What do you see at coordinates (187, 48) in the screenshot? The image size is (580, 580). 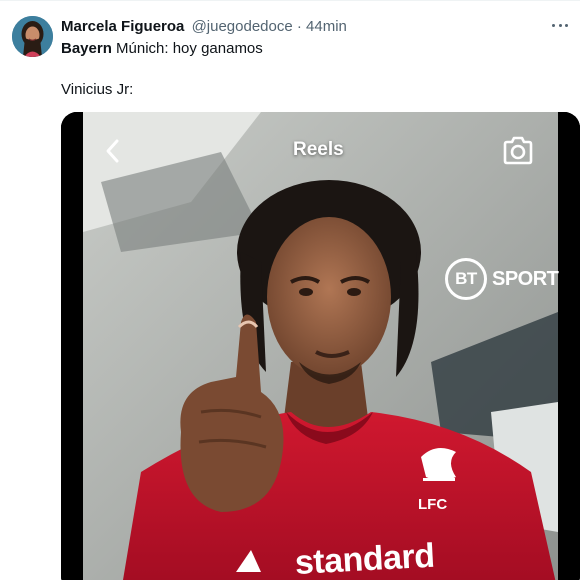 I see `tweet-text-rest: Múnich: hoy ganamos` at bounding box center [187, 48].